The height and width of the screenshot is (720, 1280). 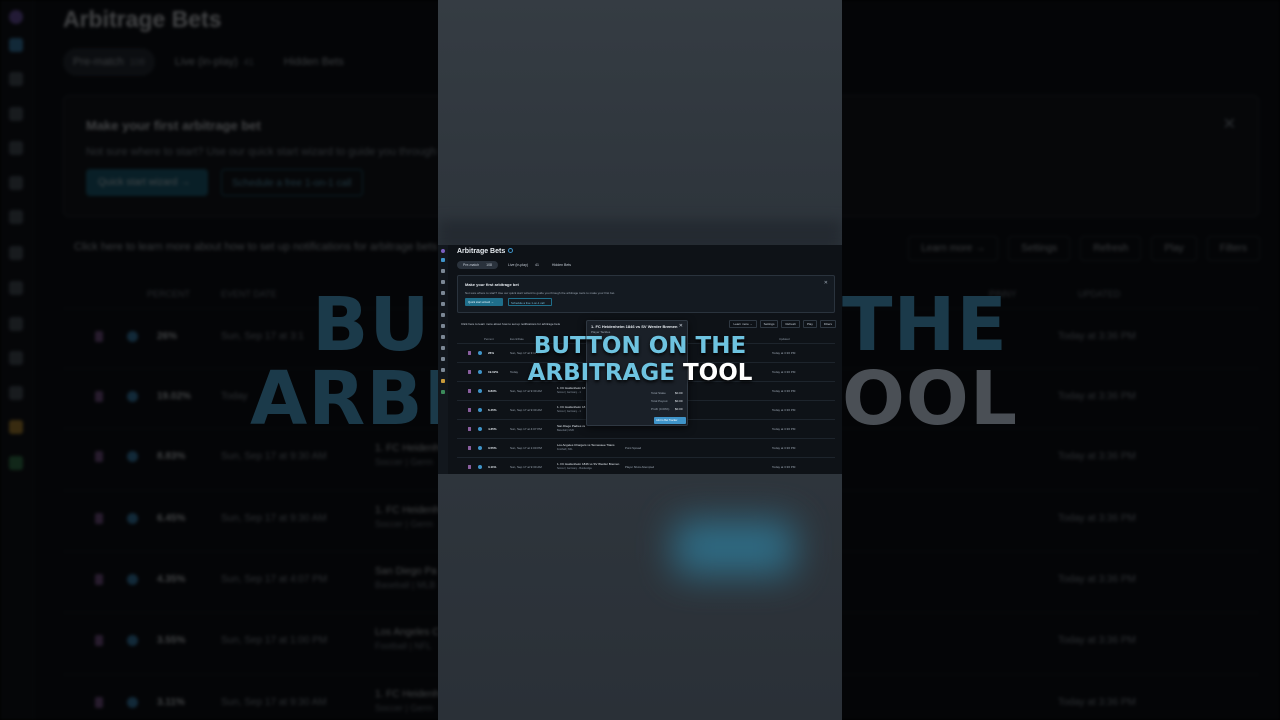 I want to click on page-title: Arbitrage Bets, so click(x=485, y=251).